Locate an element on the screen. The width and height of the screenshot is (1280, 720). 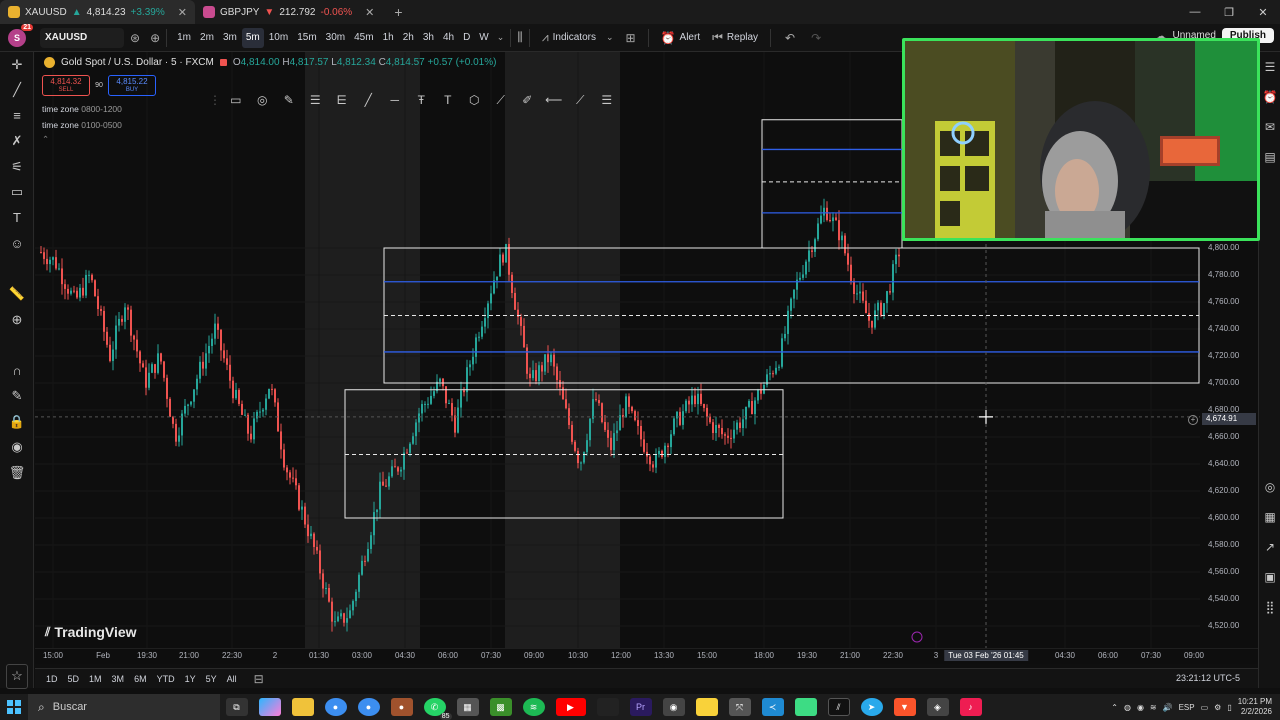
game-icon: ◈ is located at coordinates (937, 707).